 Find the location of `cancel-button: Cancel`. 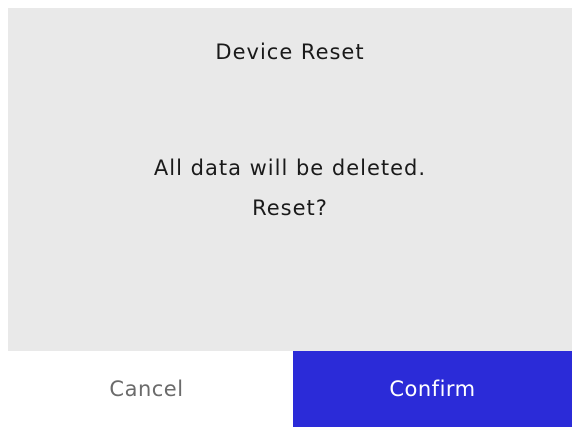

cancel-button: Cancel is located at coordinates (146, 389).